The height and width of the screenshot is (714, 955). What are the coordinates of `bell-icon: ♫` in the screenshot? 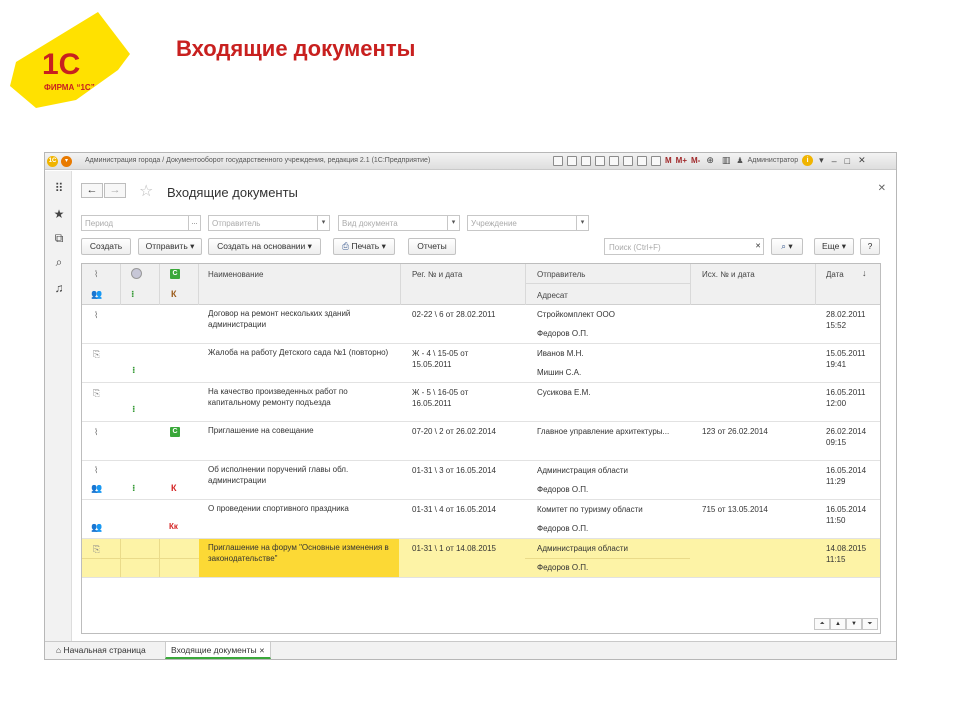 It's located at (59, 288).